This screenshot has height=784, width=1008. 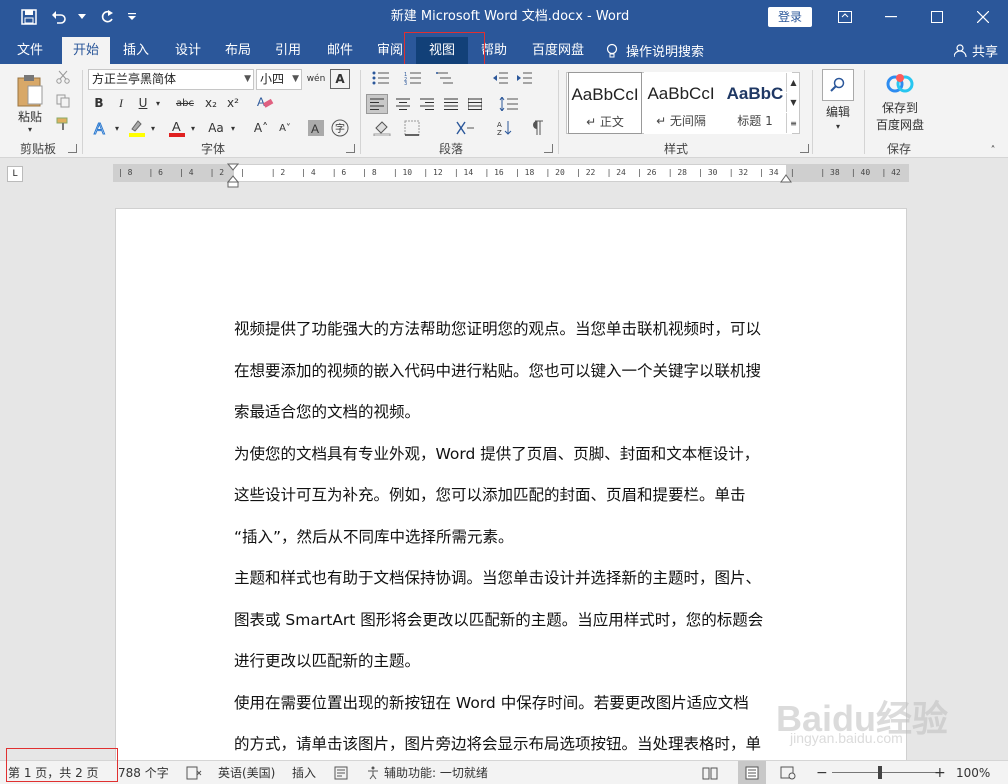 I want to click on font-launcher-icon, so click(x=350, y=148).